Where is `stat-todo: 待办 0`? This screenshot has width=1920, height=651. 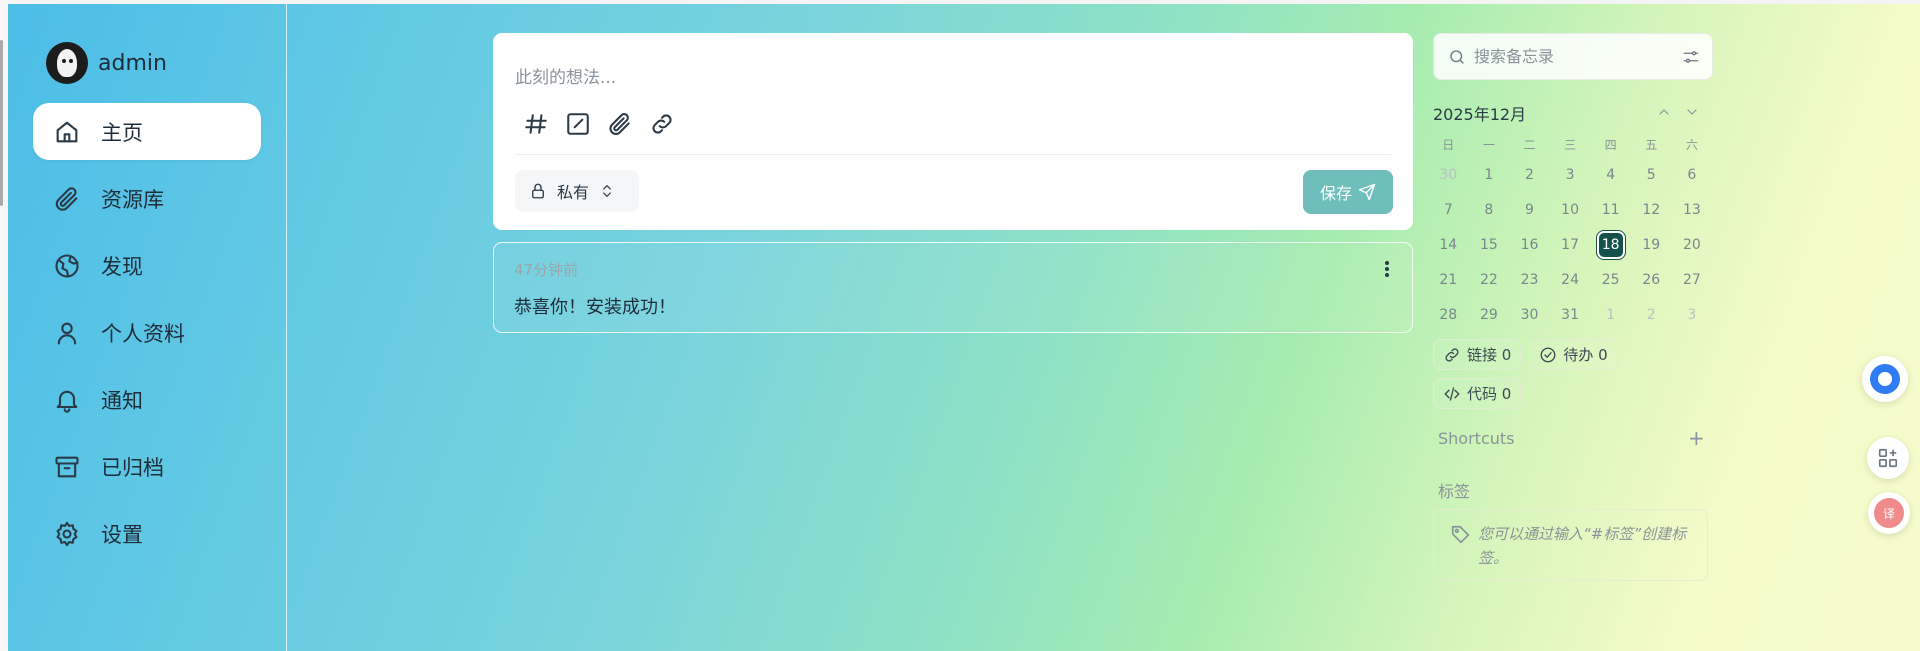 stat-todo: 待办 0 is located at coordinates (1573, 354).